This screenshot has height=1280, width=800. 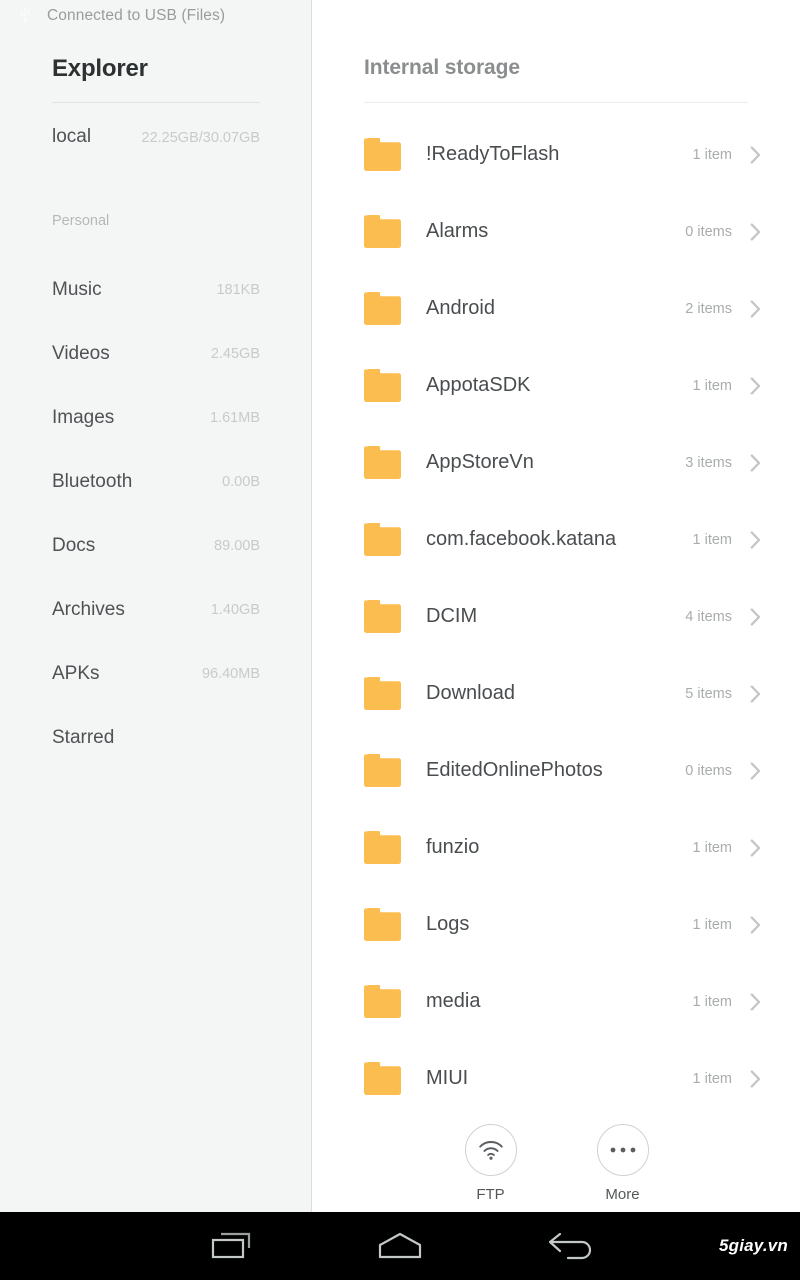 What do you see at coordinates (81, 221) in the screenshot?
I see `sidebar-section-label: Personal` at bounding box center [81, 221].